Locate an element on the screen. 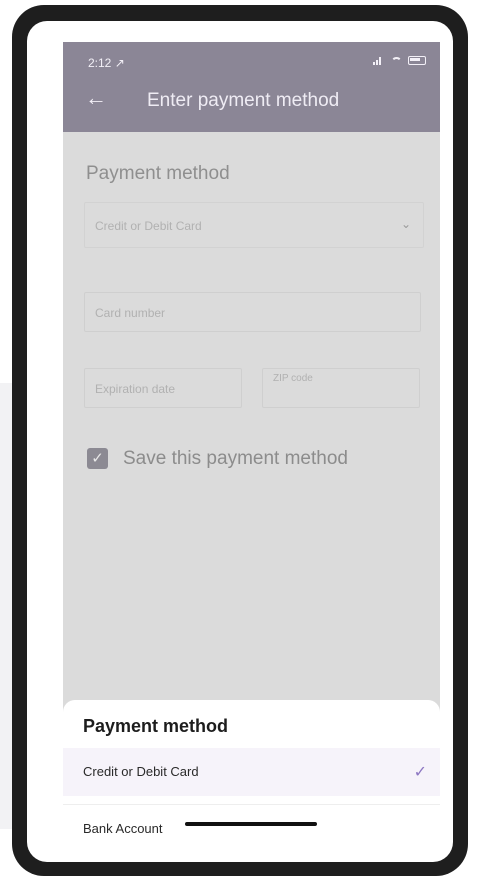 This screenshot has width=480, height=881. page-title: Enter payment method is located at coordinates (243, 100).